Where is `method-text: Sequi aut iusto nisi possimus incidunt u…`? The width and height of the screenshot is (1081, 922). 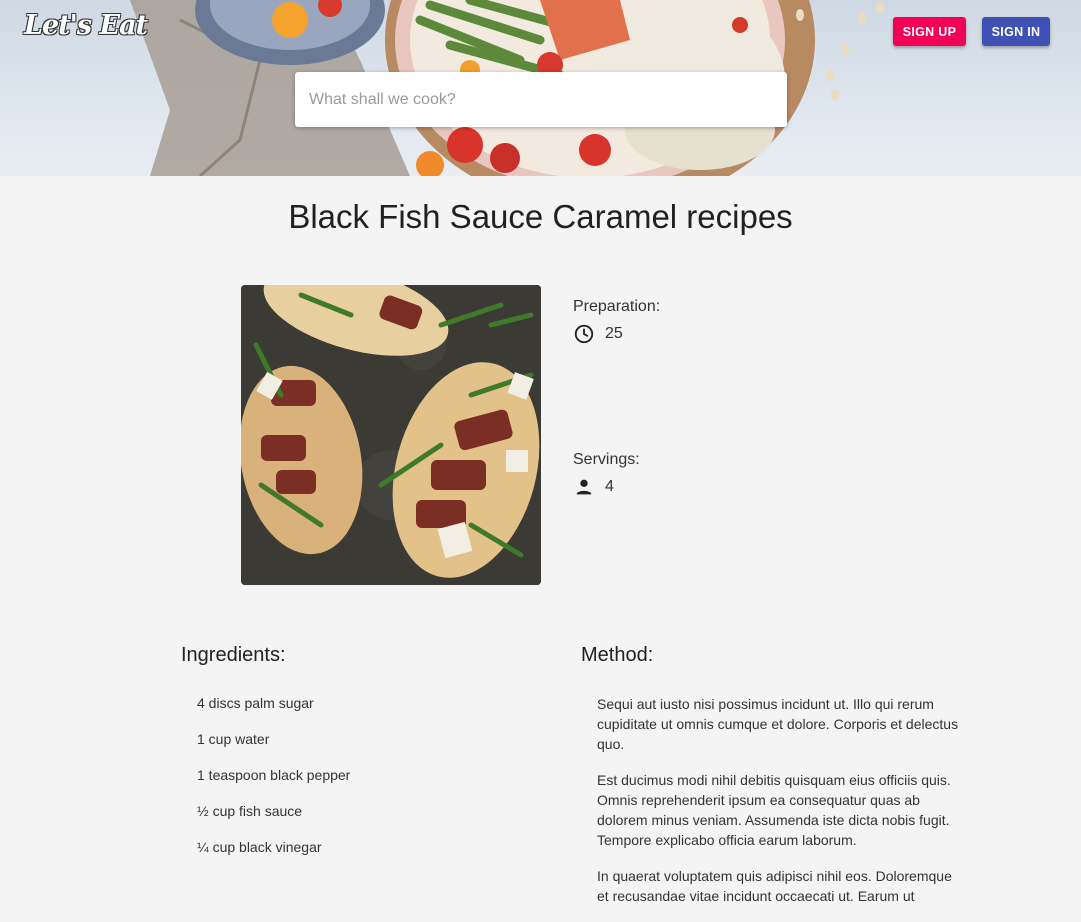
method-text: Sequi aut iusto nisi possimus incidunt u… is located at coordinates (782, 808).